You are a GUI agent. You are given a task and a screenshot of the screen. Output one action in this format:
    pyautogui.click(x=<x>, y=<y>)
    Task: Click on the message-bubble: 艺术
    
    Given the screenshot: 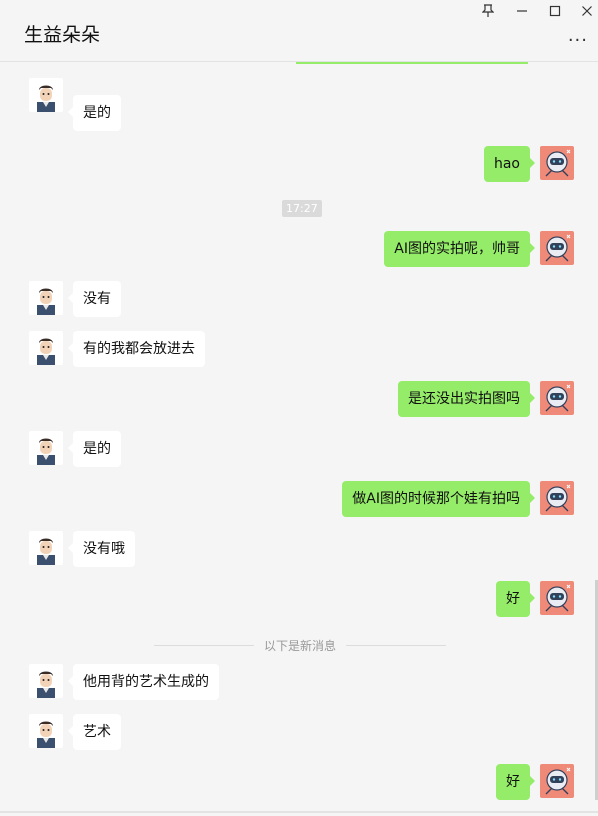 What is the action you would take?
    pyautogui.click(x=94, y=732)
    